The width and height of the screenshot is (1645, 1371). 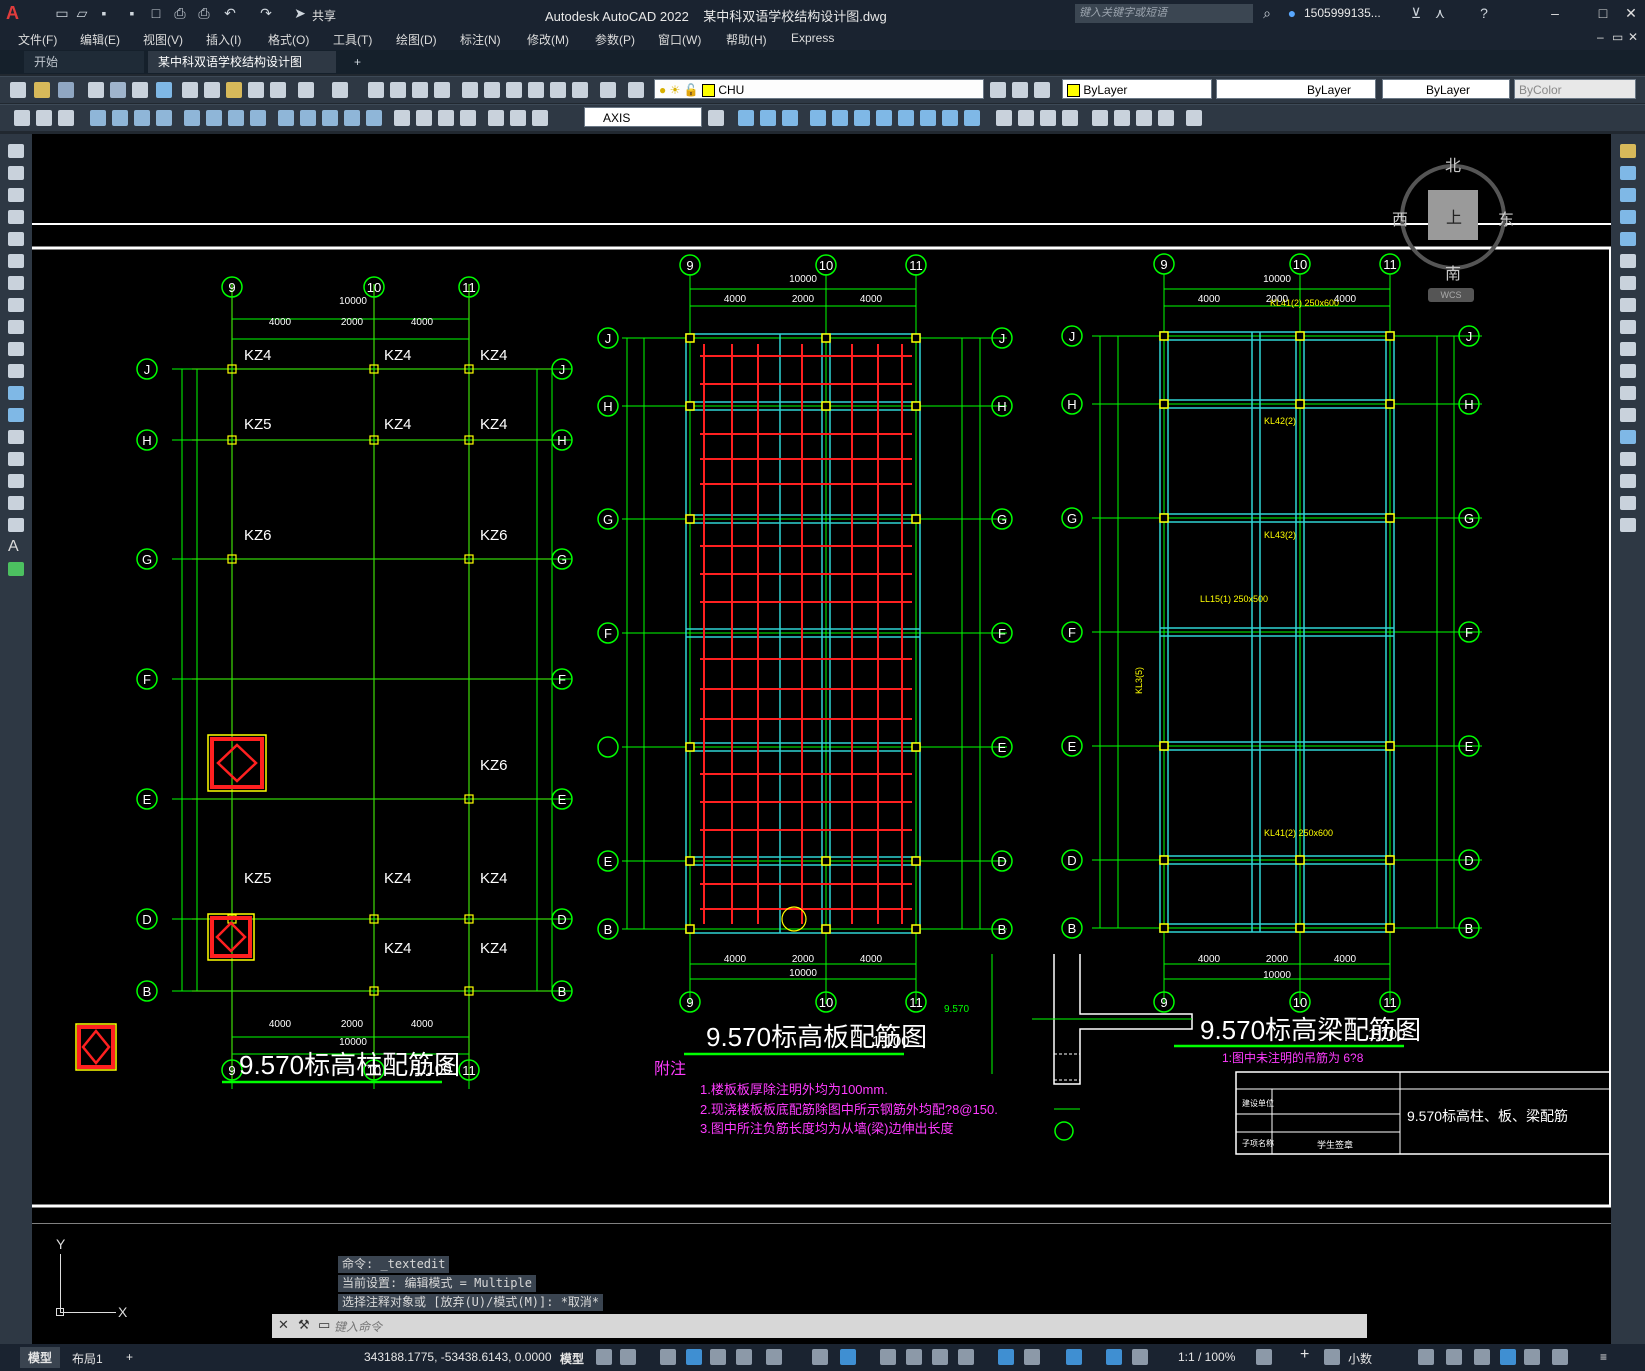 I want to click on radius-dim-icon, so click(x=192, y=118).